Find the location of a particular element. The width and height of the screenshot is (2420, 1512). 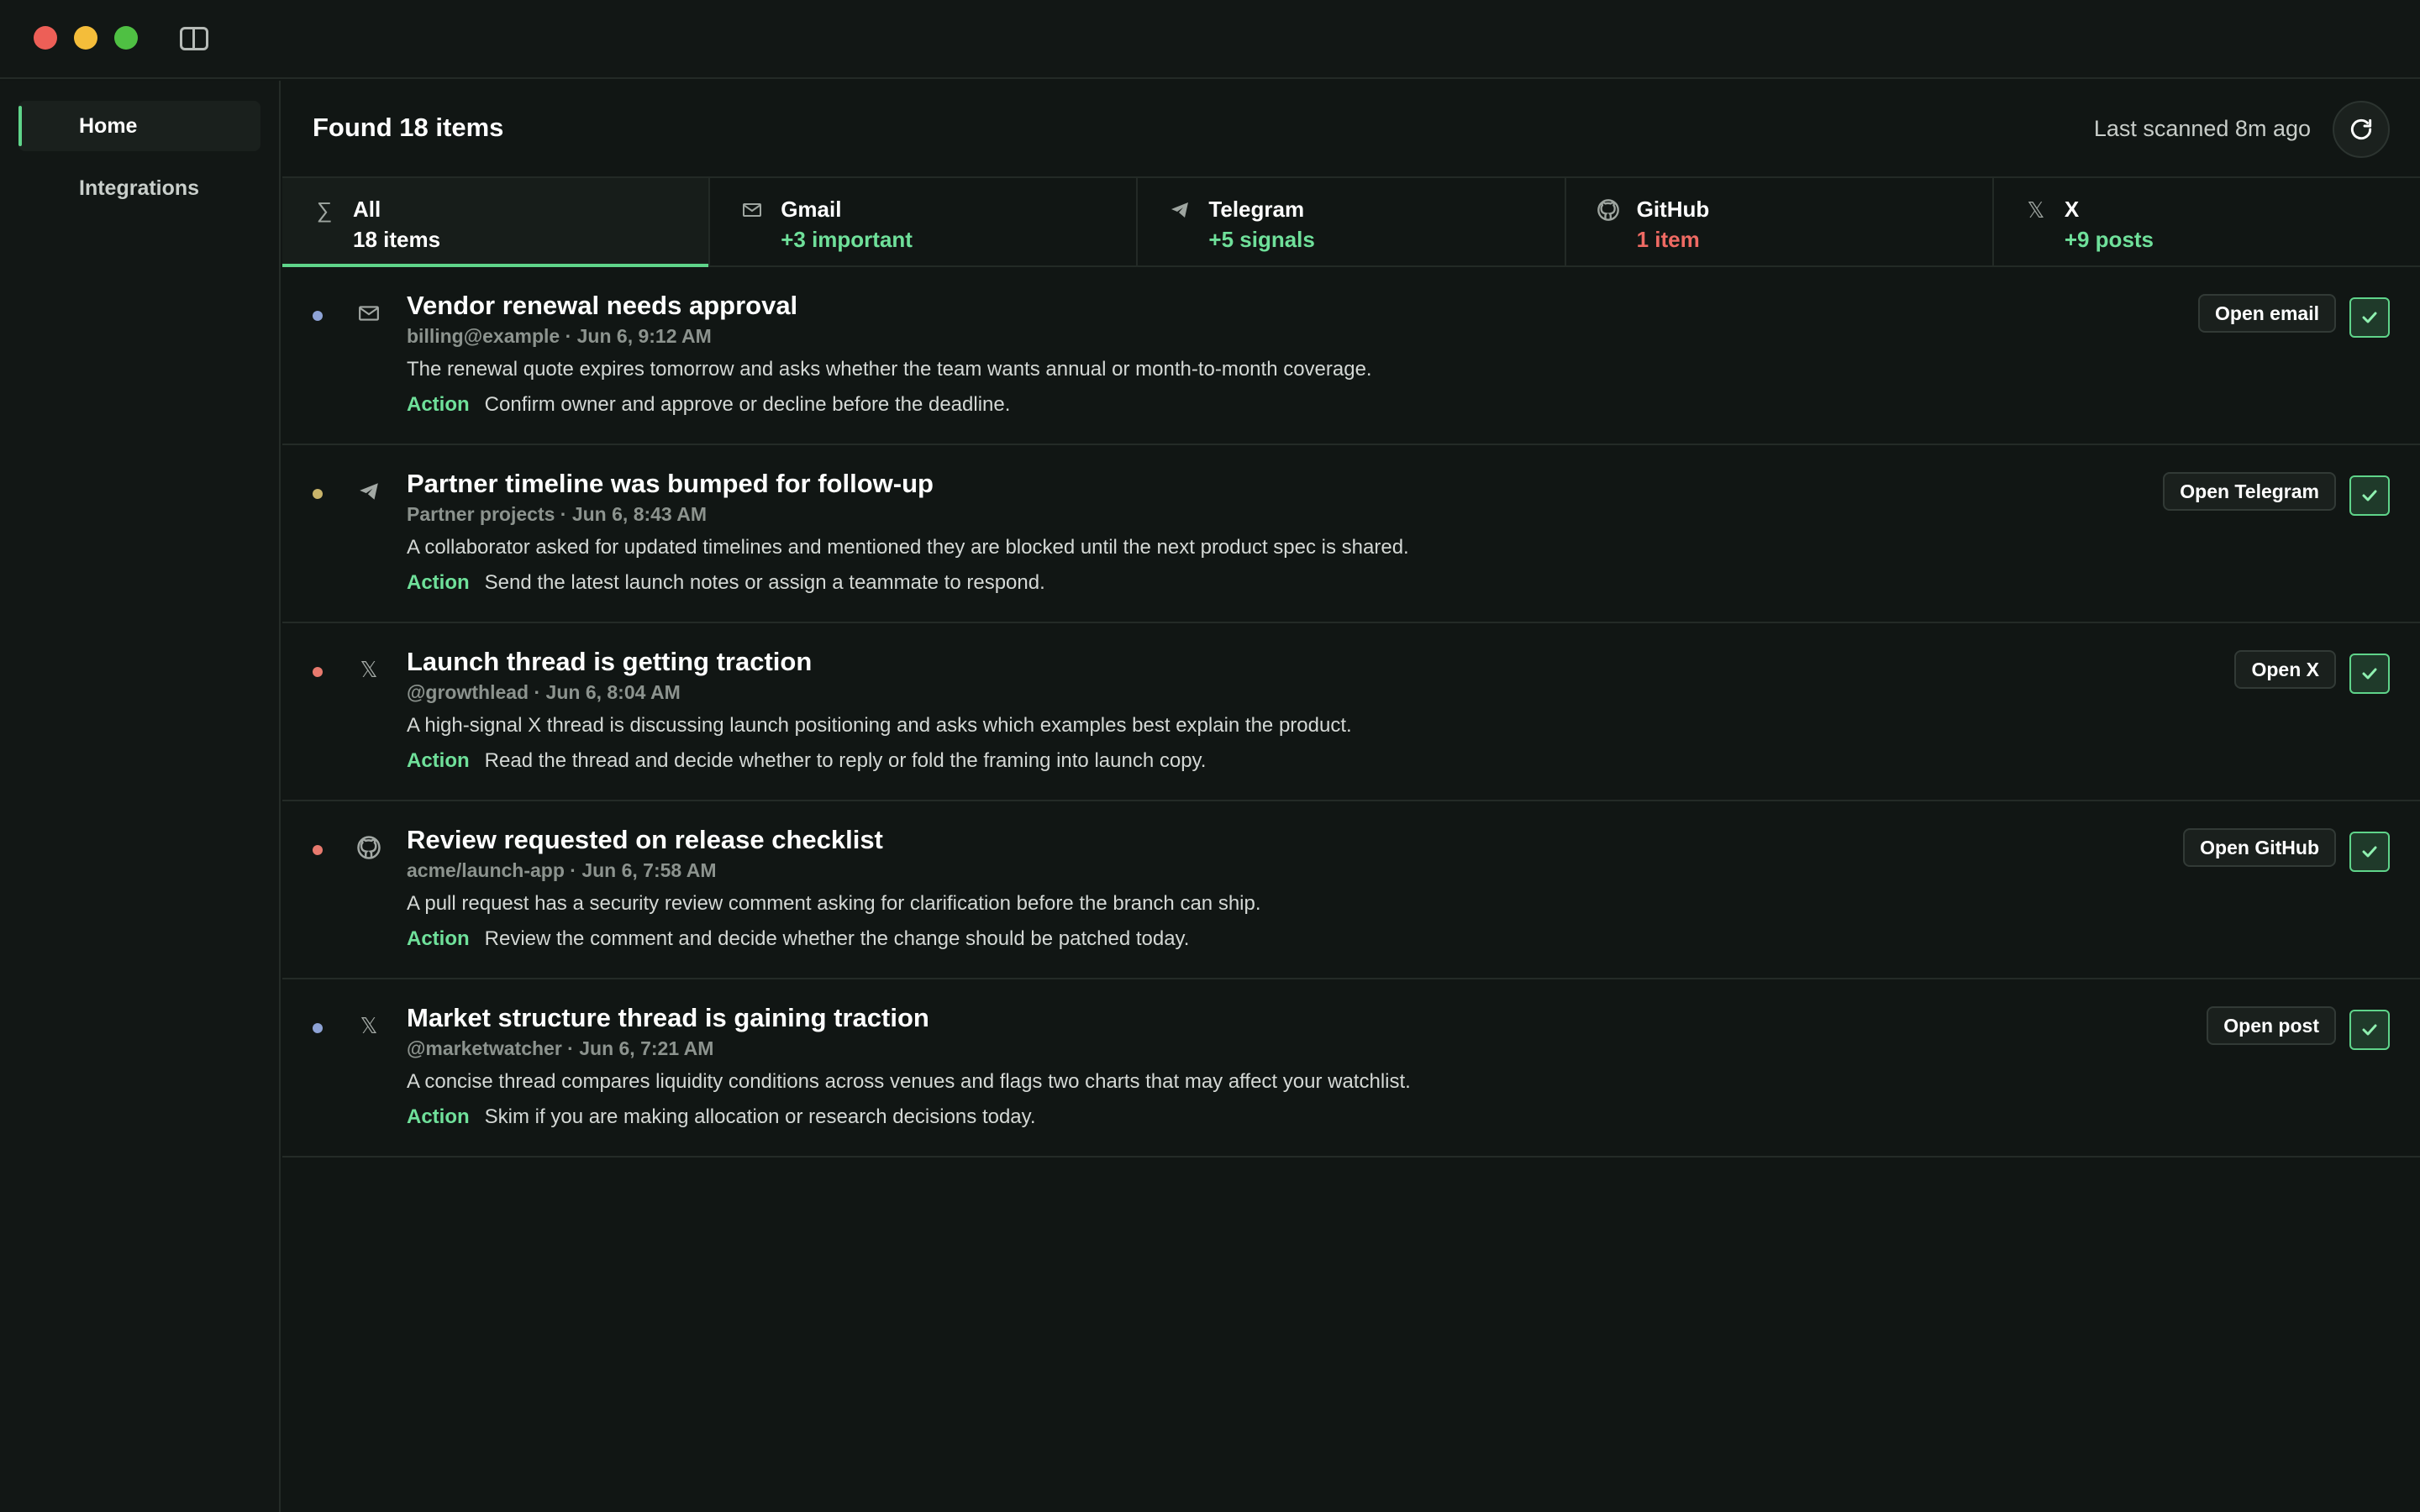

item-meta: billing@example · Jun 6, 9:12 AM is located at coordinates (559, 336).